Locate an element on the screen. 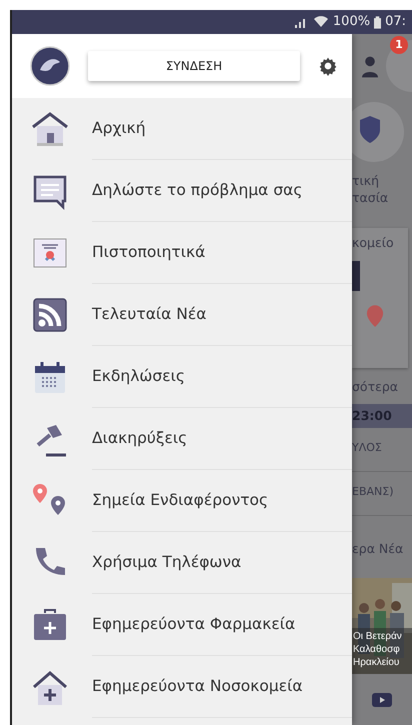 The height and width of the screenshot is (725, 412). menu-item: Εφημερεύοντα Νοσοκομεία is located at coordinates (197, 686).